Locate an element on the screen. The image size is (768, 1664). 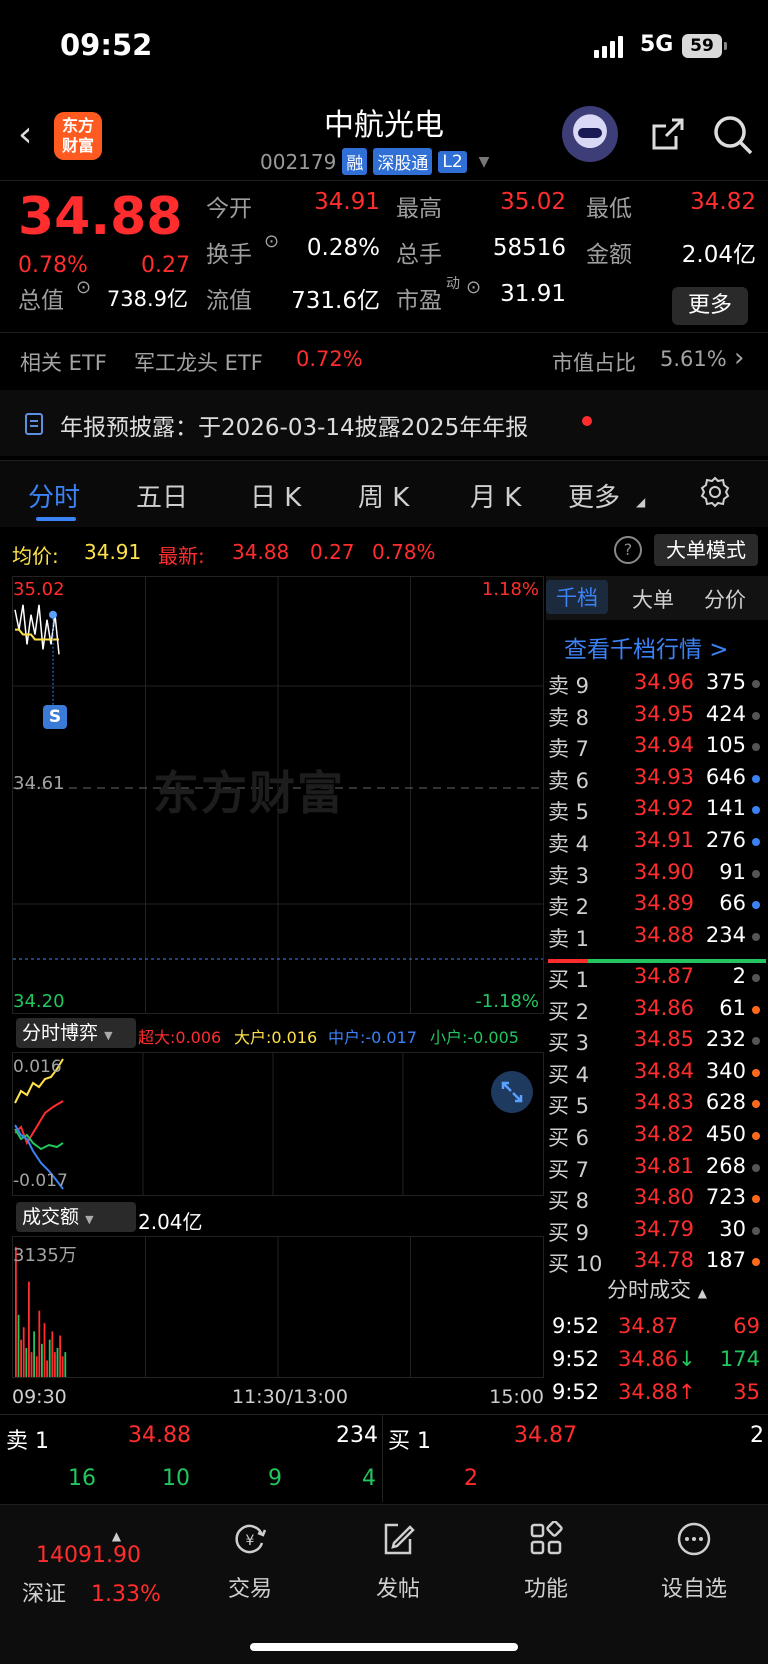
buy-row: 买 8 34.80 723 is located at coordinates (657, 1200).